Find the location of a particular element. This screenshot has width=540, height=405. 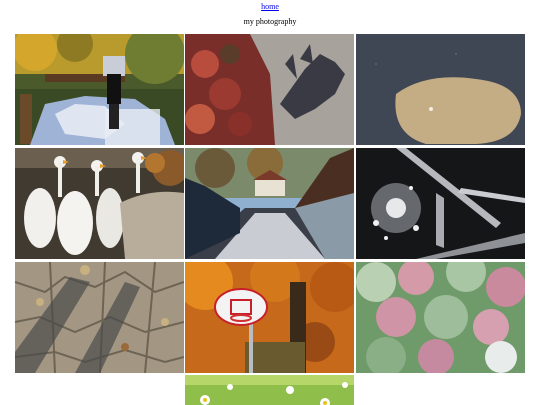

sparkling-water-railing-photo is located at coordinates (440, 203).